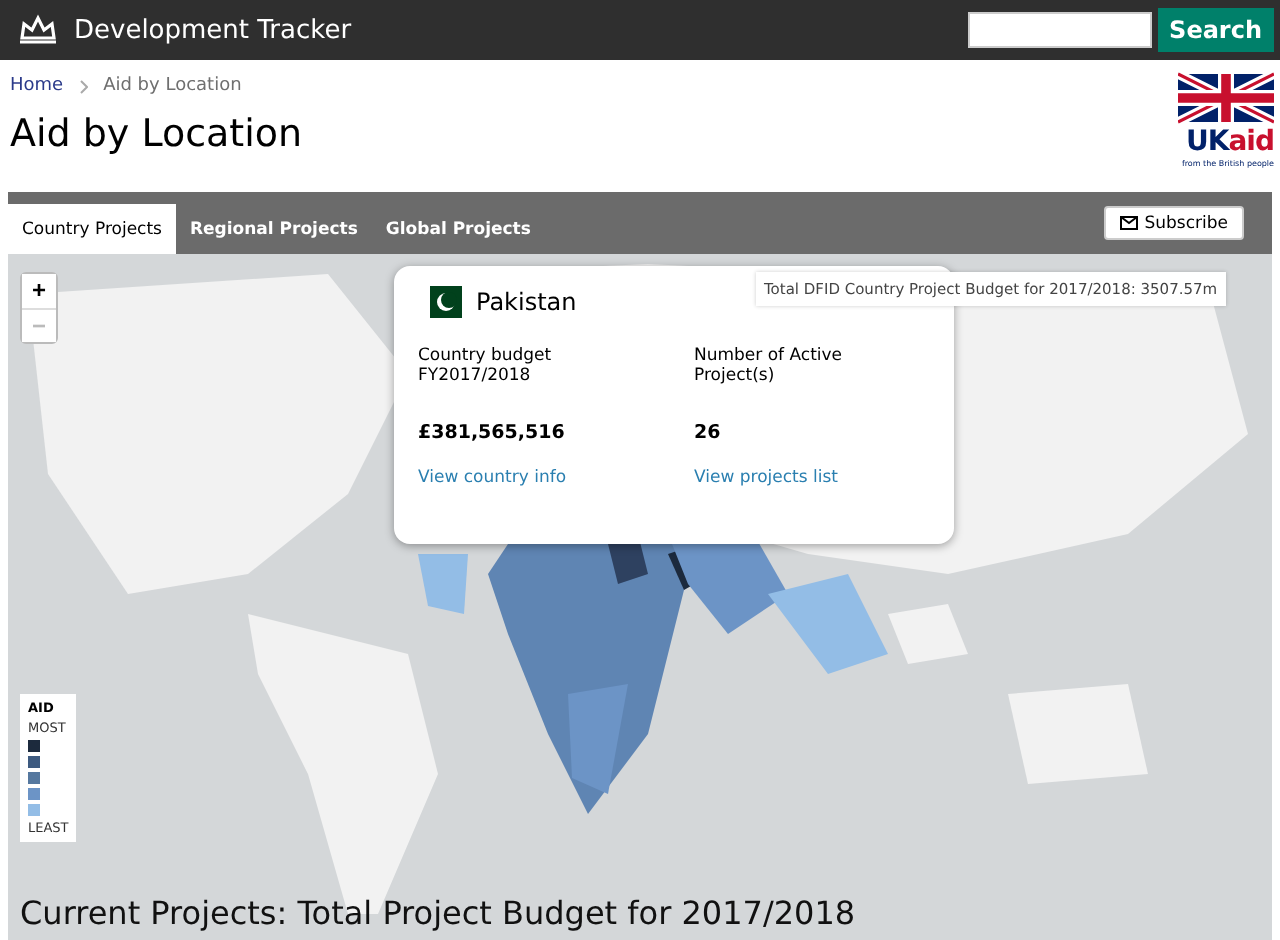 This screenshot has height=940, width=1280. I want to click on site-title: Development Tracker, so click(213, 30).